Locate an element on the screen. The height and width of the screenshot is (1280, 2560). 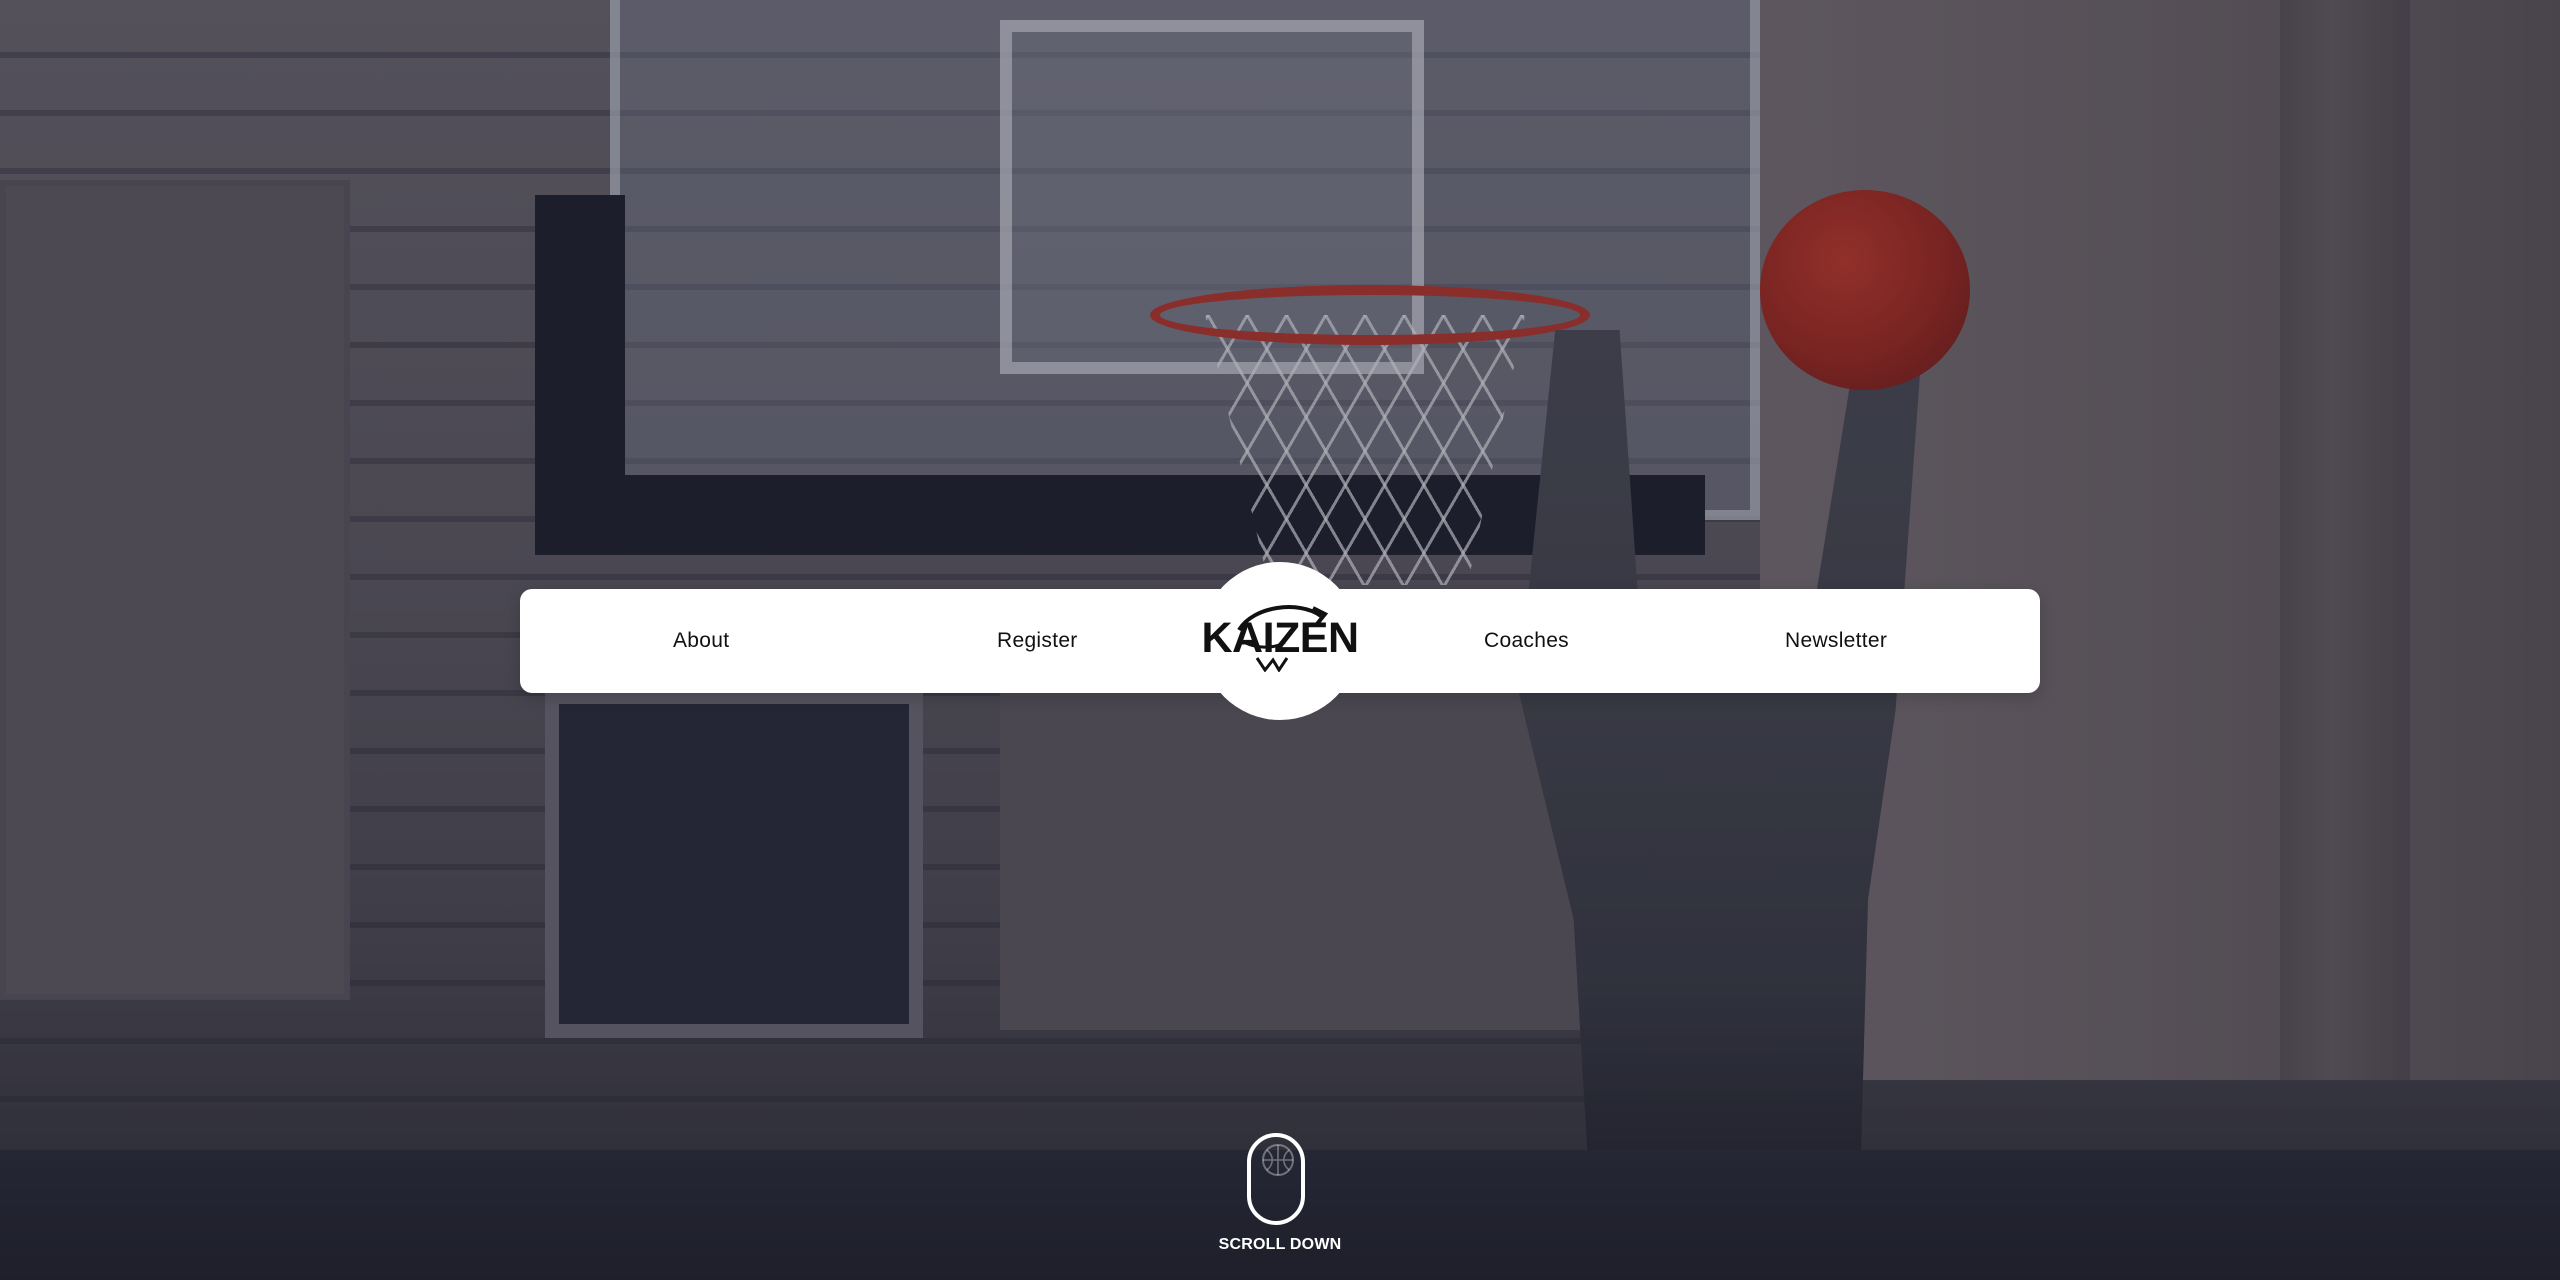
logo-wordmark: KAIZEN is located at coordinates (1280, 638).